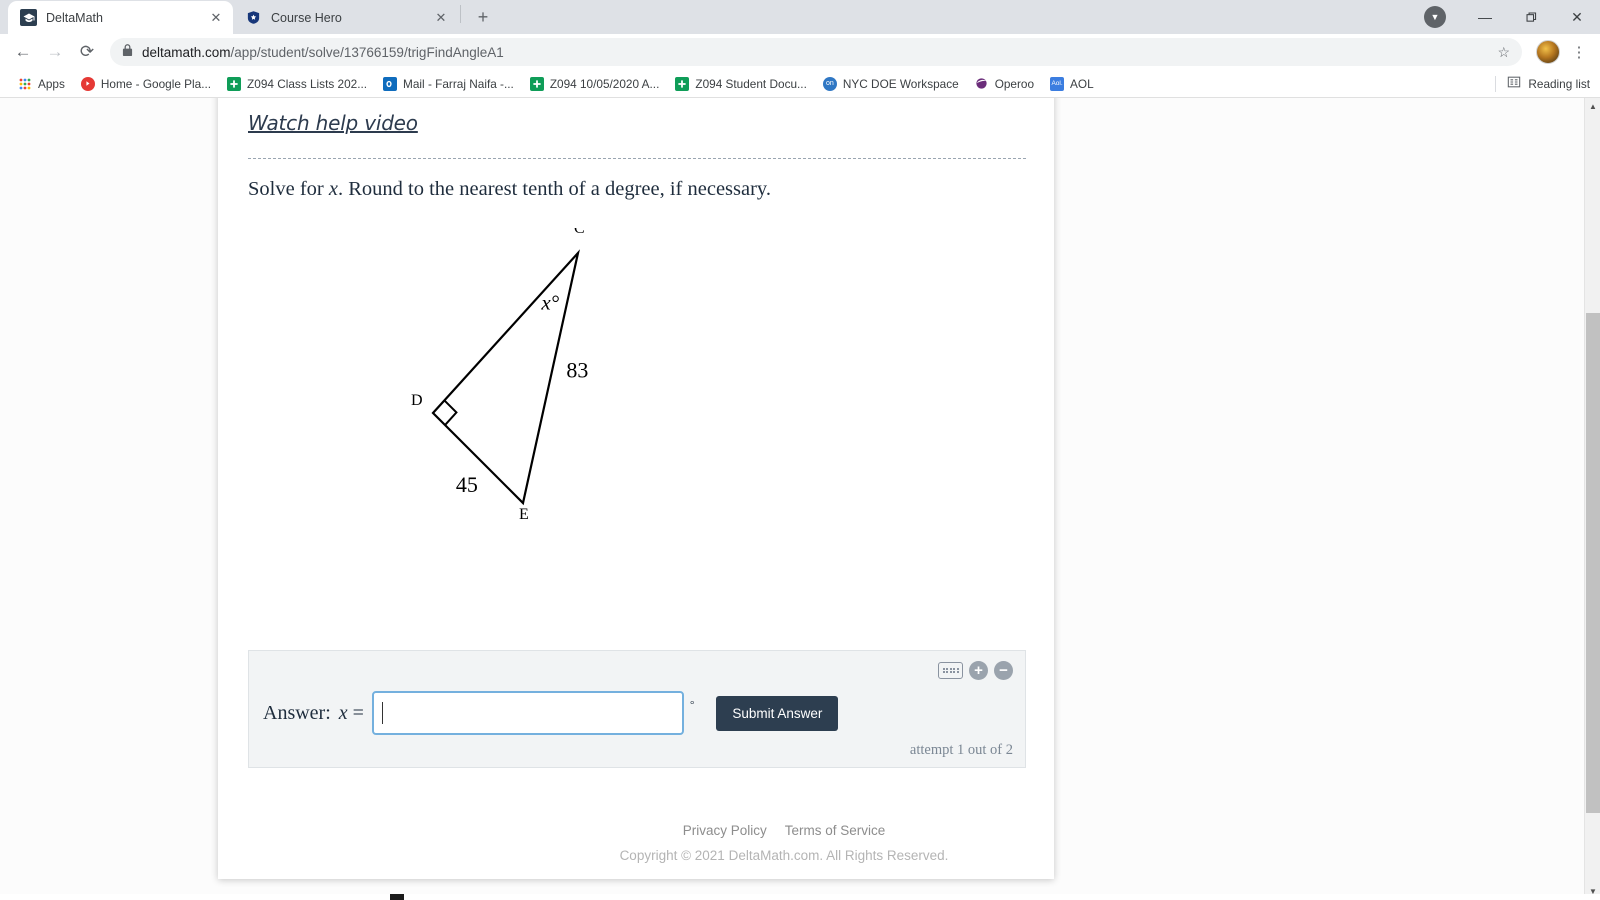  I want to click on answer-label: Answer: x =, so click(313, 713).